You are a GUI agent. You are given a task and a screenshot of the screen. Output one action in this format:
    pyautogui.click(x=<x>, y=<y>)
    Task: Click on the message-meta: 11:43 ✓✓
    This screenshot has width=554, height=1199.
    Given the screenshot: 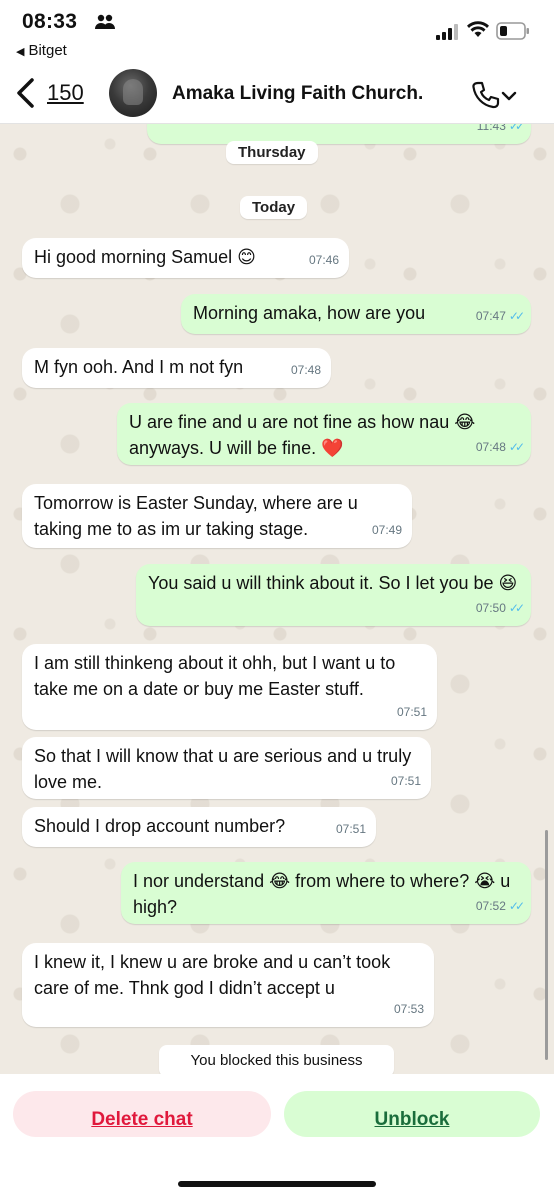 What is the action you would take?
    pyautogui.click(x=501, y=131)
    